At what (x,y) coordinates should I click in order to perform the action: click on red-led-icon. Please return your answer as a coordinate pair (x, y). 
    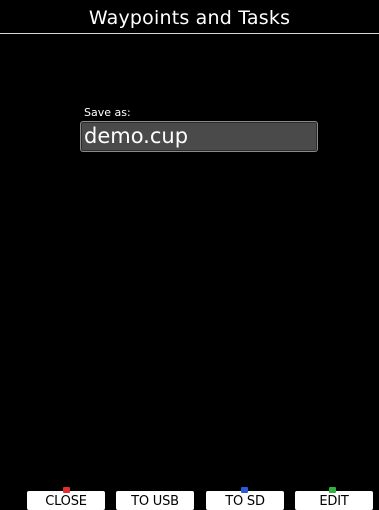
    Looking at the image, I should click on (66, 490).